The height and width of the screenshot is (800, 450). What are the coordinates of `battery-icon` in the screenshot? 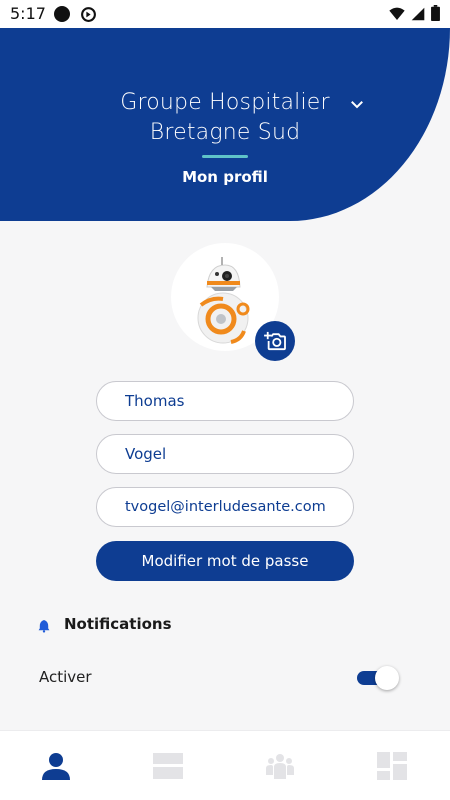 It's located at (435, 15).